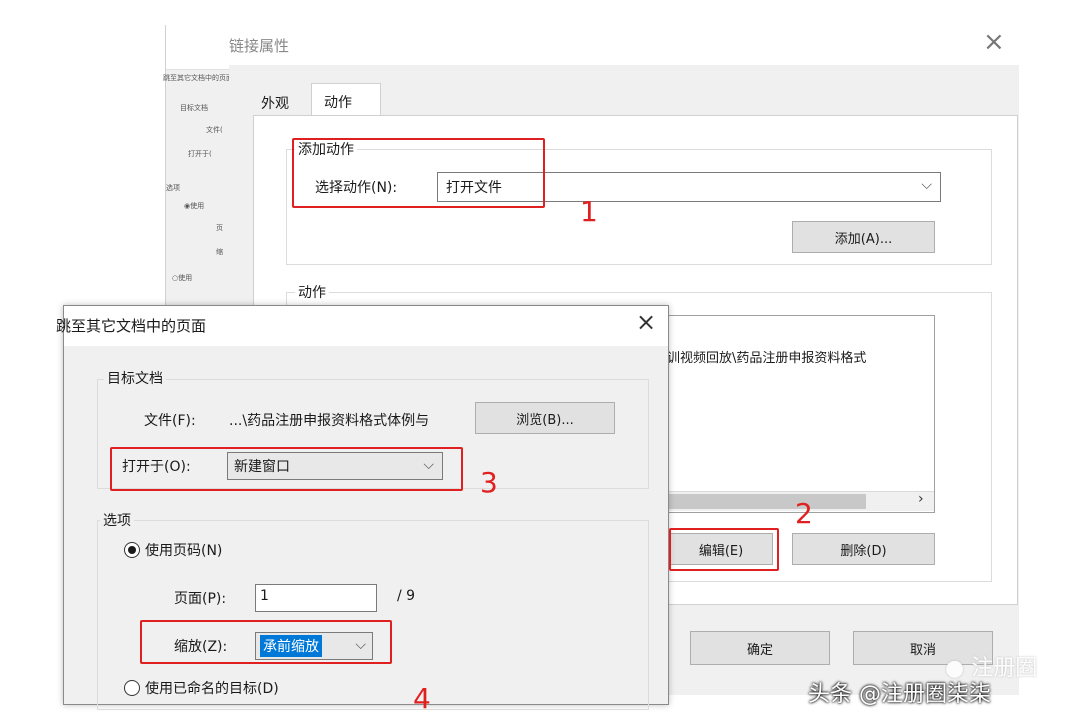  I want to click on target-document-legend: 目标文档, so click(135, 378).